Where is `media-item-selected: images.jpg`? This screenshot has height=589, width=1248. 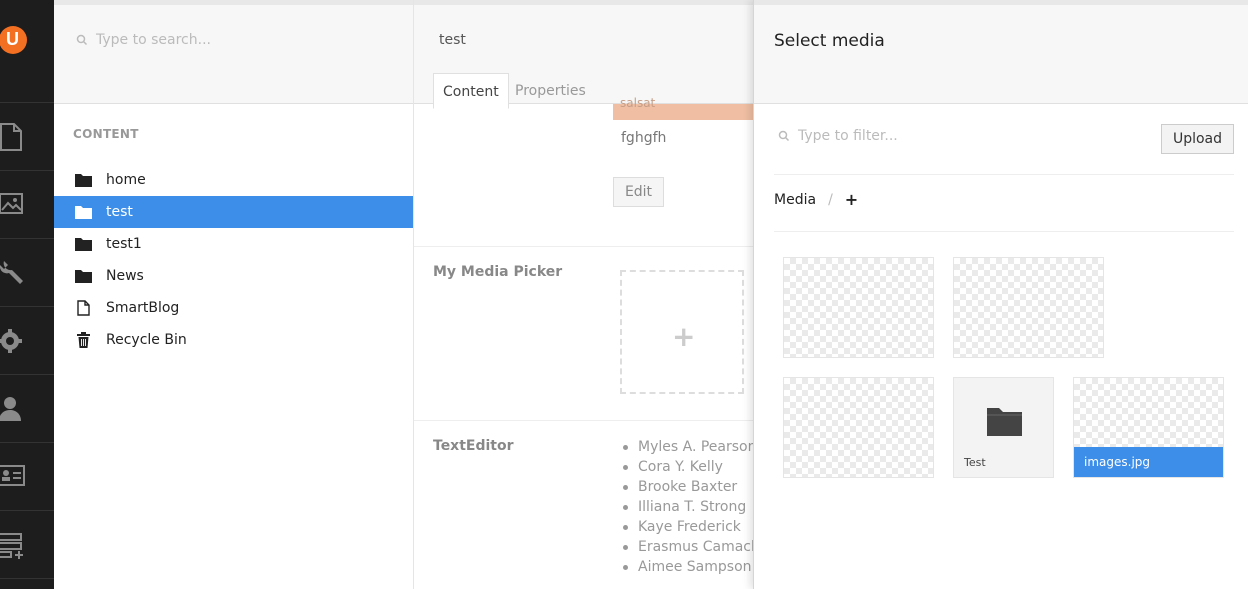
media-item-selected: images.jpg is located at coordinates (1148, 427).